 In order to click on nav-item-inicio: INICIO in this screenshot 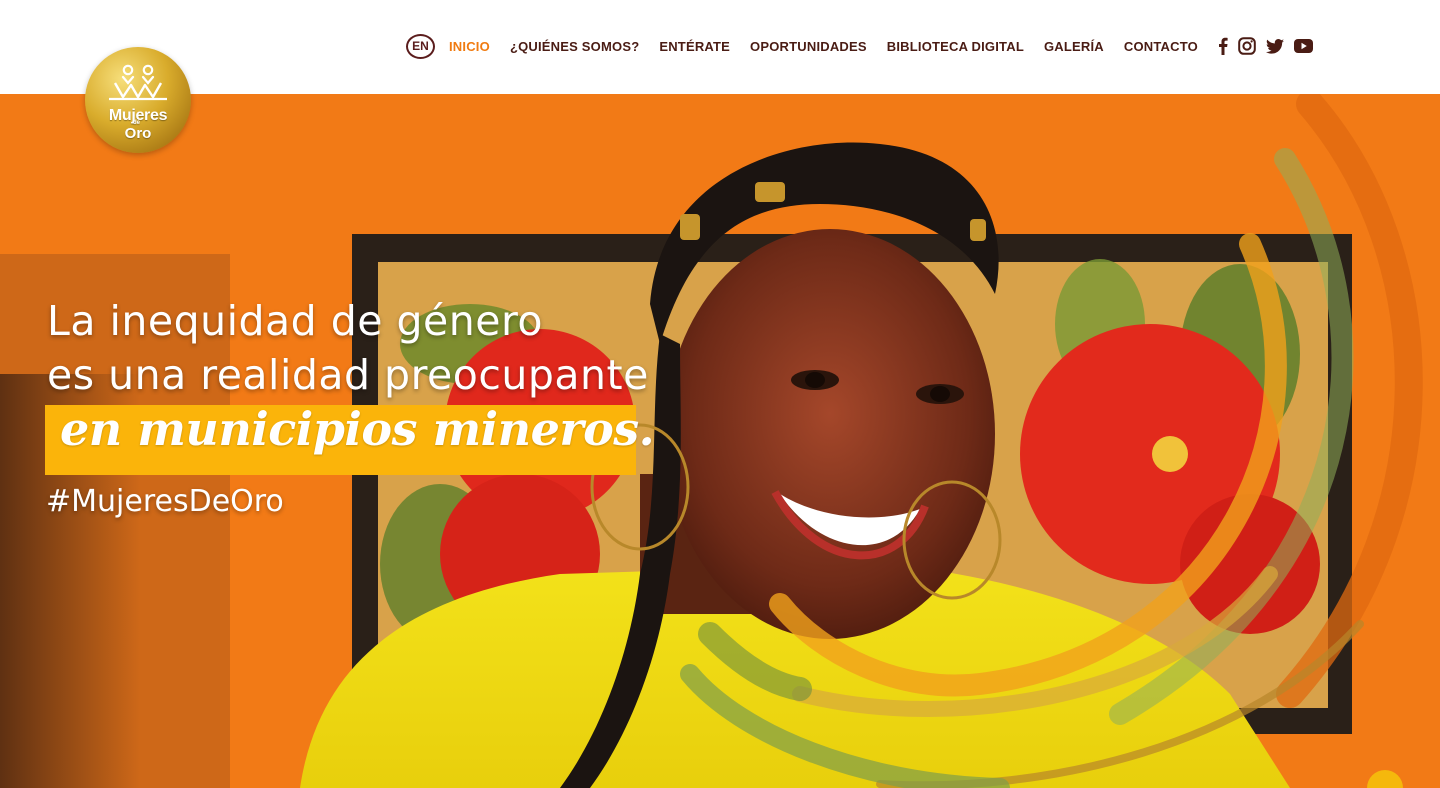, I will do `click(469, 46)`.